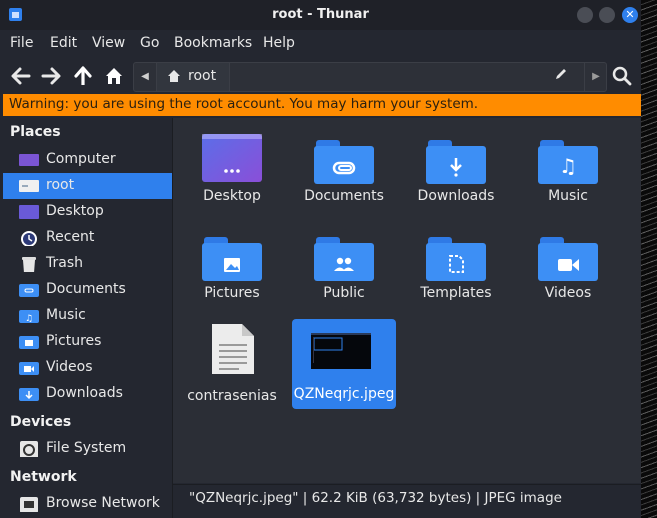 This screenshot has width=657, height=518. What do you see at coordinates (63, 43) in the screenshot?
I see `menu-edit: Edit` at bounding box center [63, 43].